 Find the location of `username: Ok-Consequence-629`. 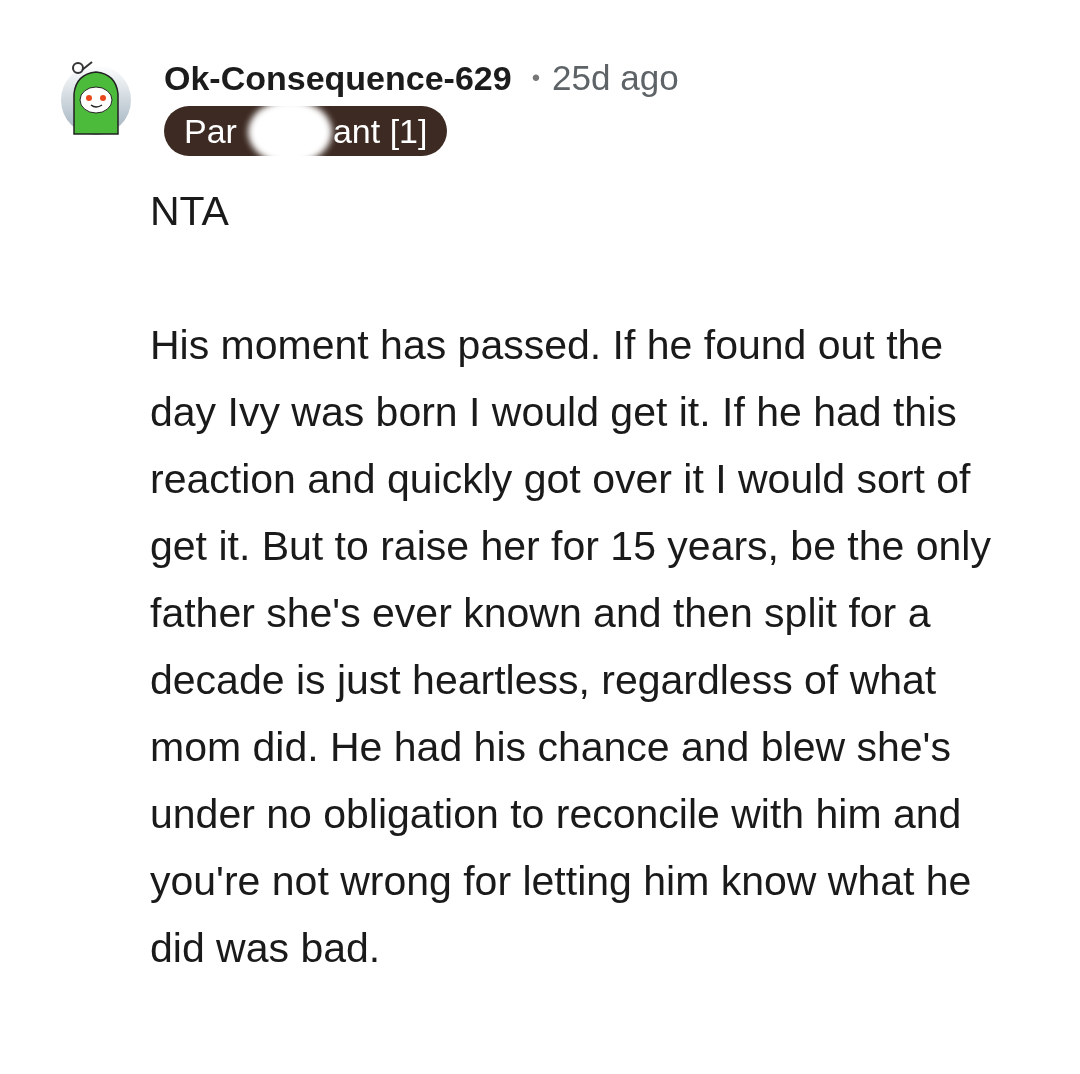

username: Ok-Consequence-629 is located at coordinates (338, 78).